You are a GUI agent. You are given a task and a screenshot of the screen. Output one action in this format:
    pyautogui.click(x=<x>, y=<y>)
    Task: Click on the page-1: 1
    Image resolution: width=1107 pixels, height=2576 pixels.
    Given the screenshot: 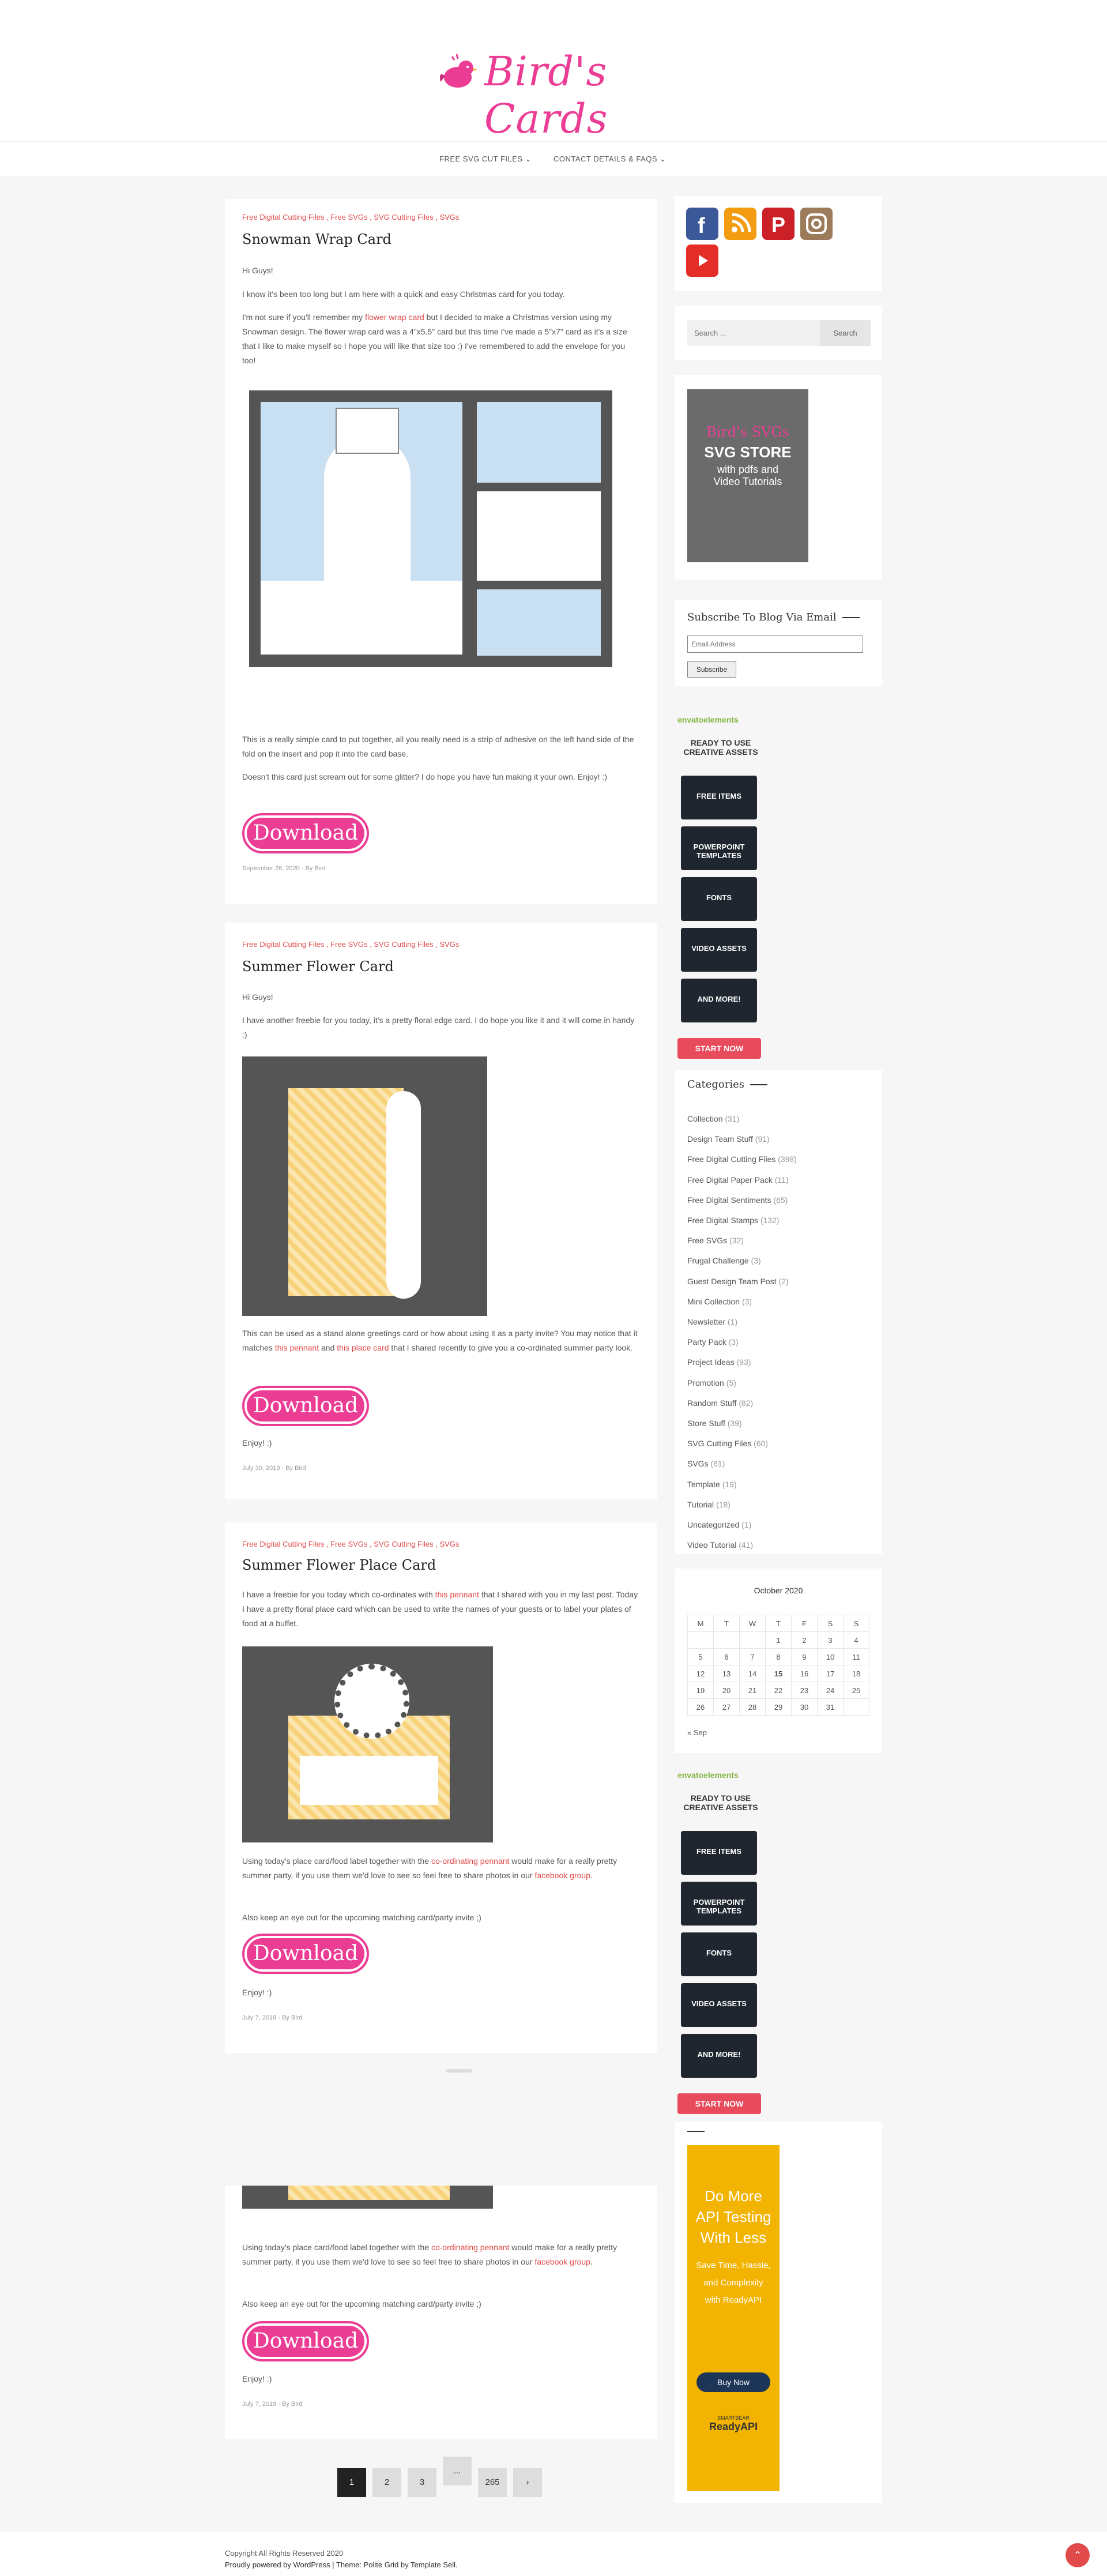 What is the action you would take?
    pyautogui.click(x=351, y=2482)
    